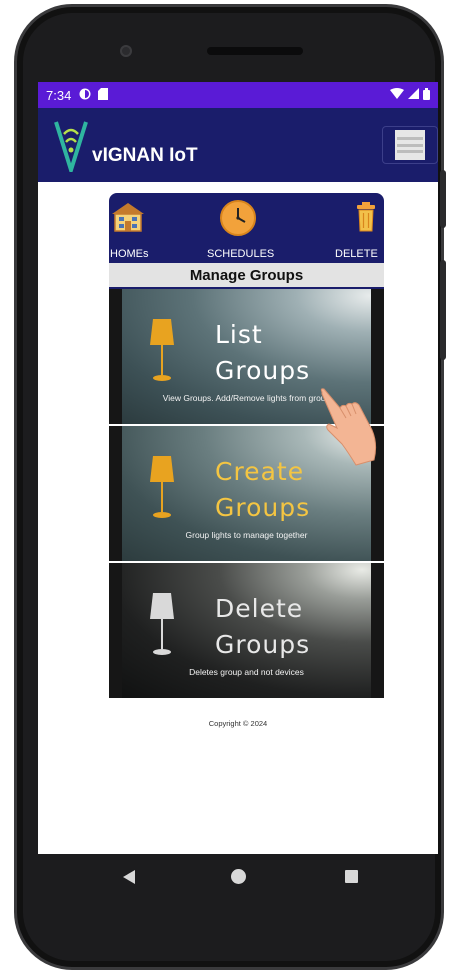 The width and height of the screenshot is (457, 974). I want to click on front-camera, so click(126, 51).